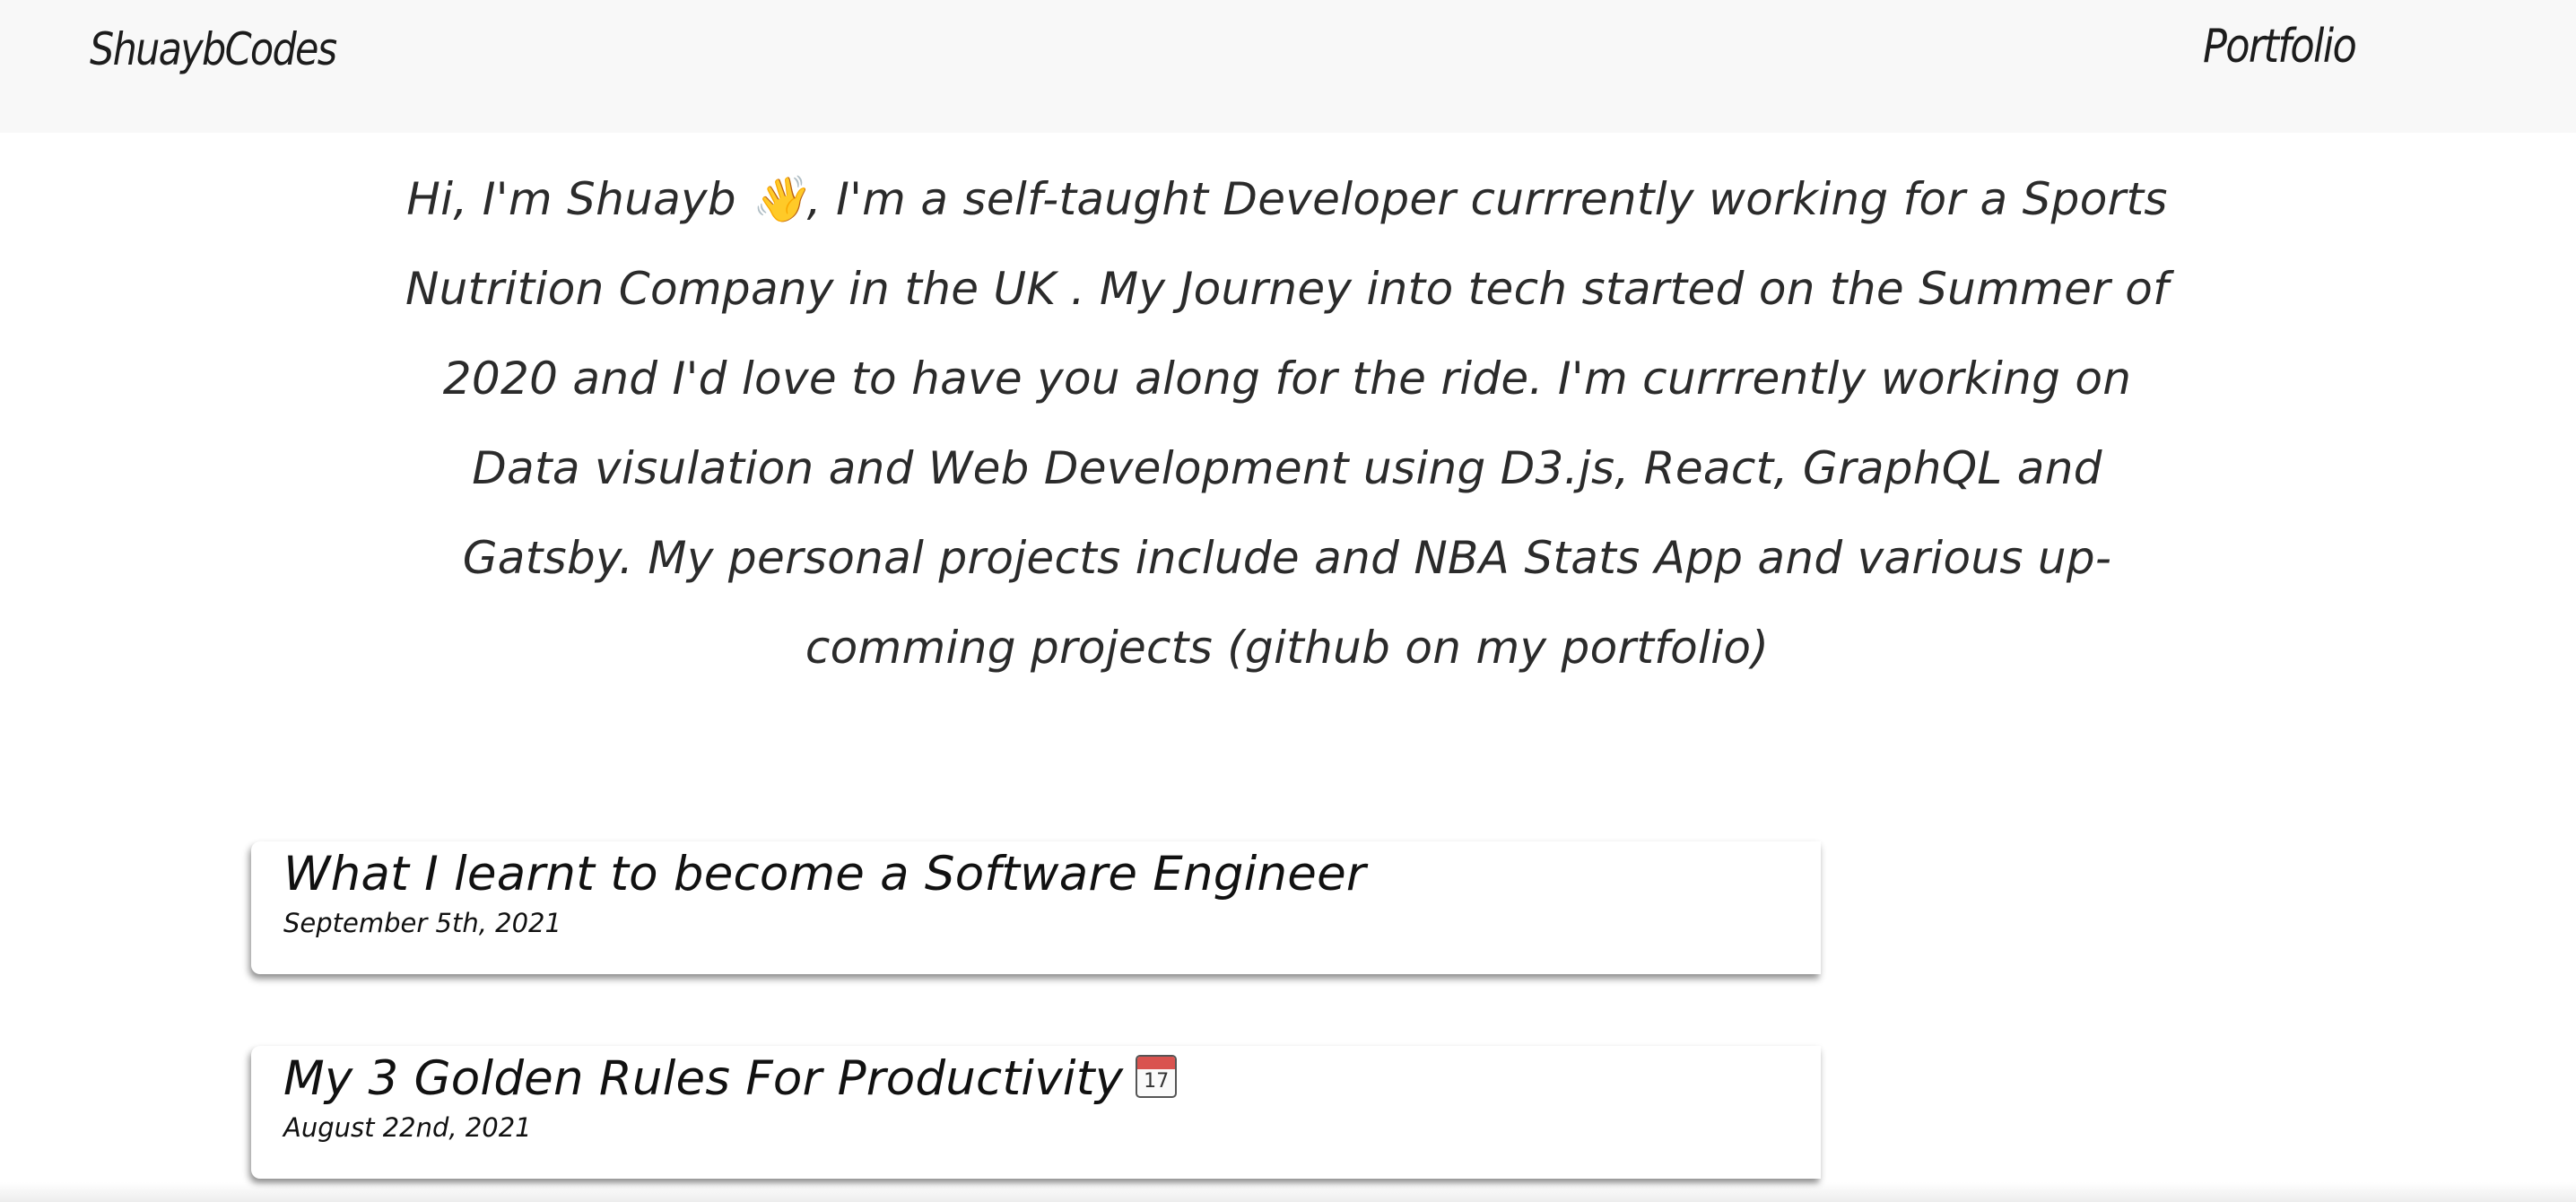 This screenshot has height=1202, width=2576. Describe the element at coordinates (213, 49) in the screenshot. I see `brand-link: ShuaybCodes` at that location.